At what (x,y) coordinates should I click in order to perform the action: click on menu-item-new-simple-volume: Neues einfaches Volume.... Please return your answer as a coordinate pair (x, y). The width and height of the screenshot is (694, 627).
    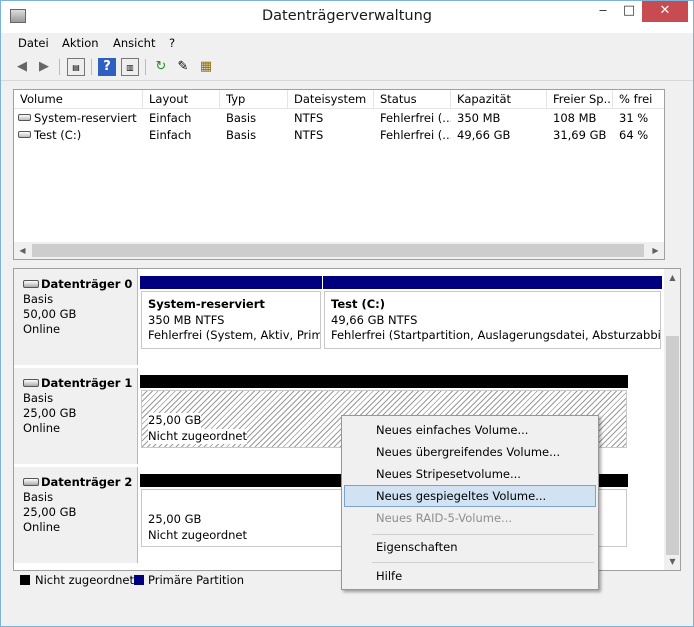
    Looking at the image, I should click on (470, 430).